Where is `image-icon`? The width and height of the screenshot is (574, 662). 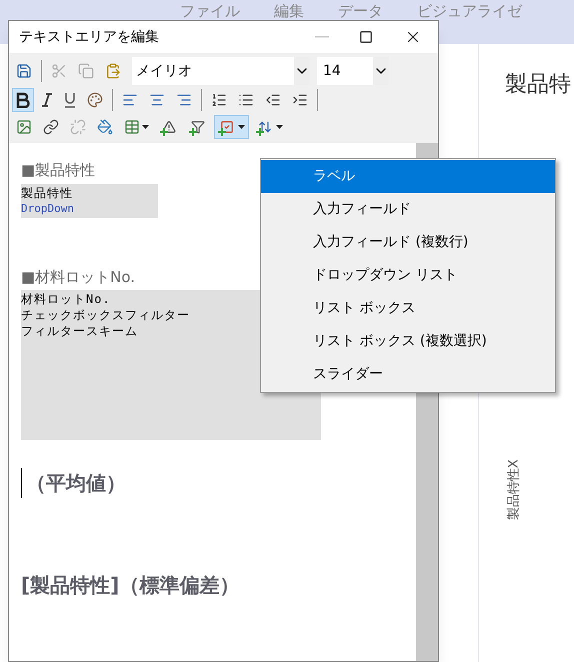 image-icon is located at coordinates (24, 127).